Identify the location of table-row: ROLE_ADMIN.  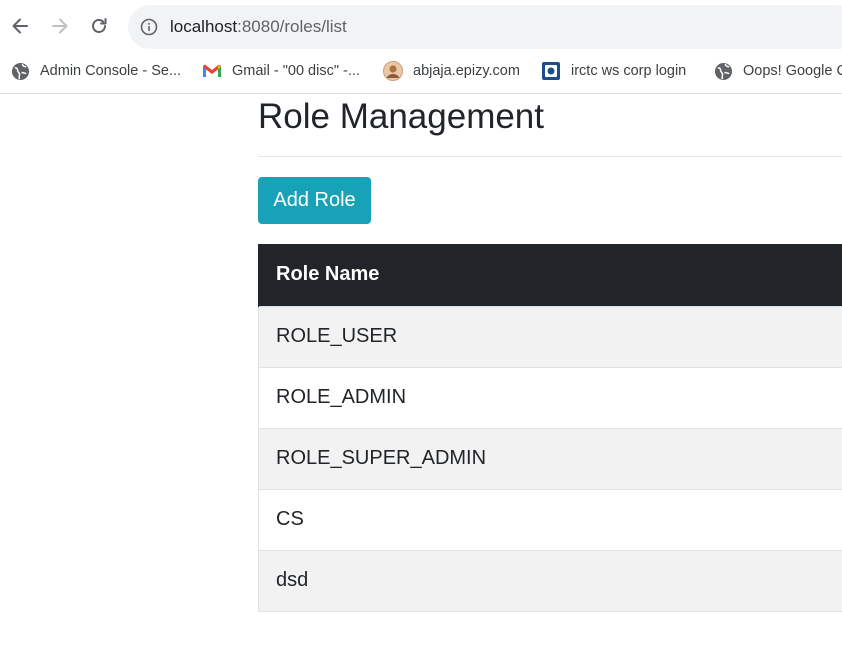
(550, 397).